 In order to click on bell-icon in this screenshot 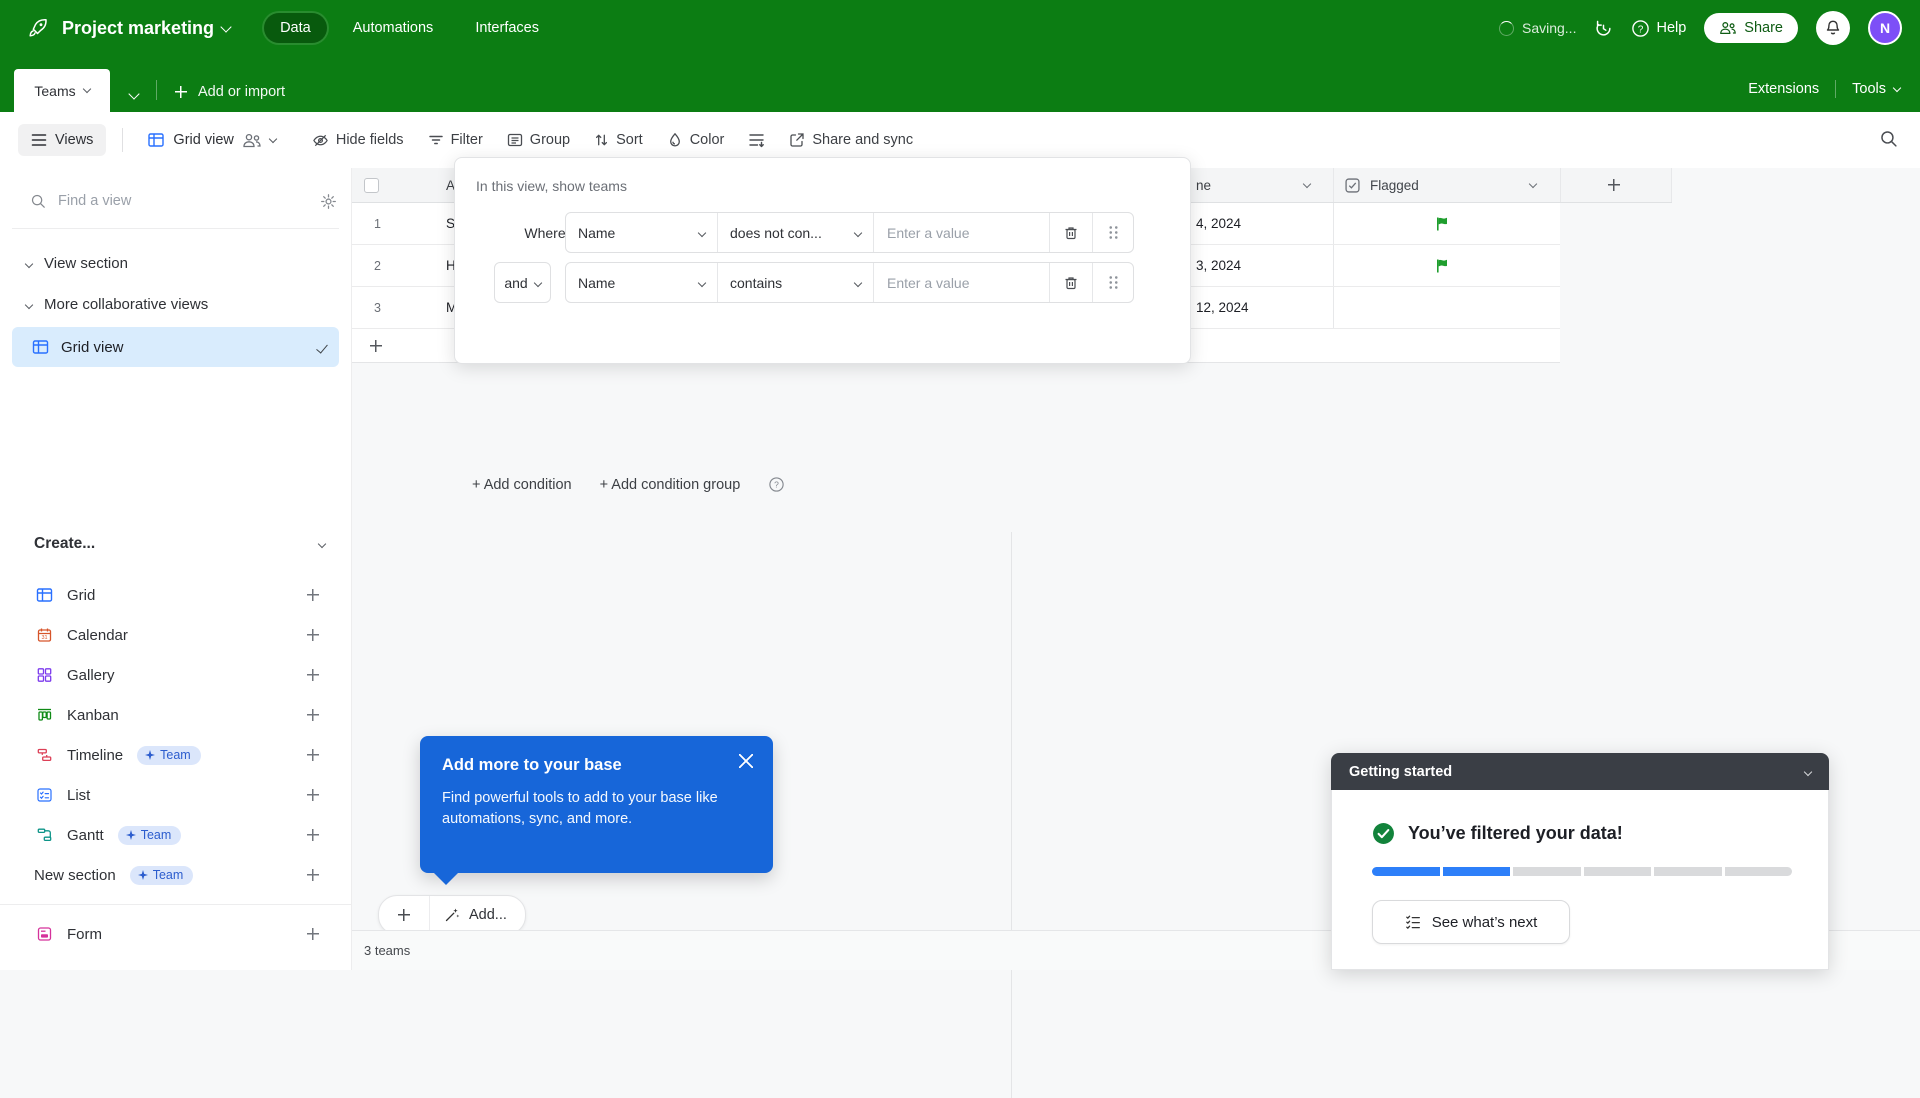, I will do `click(1833, 27)`.